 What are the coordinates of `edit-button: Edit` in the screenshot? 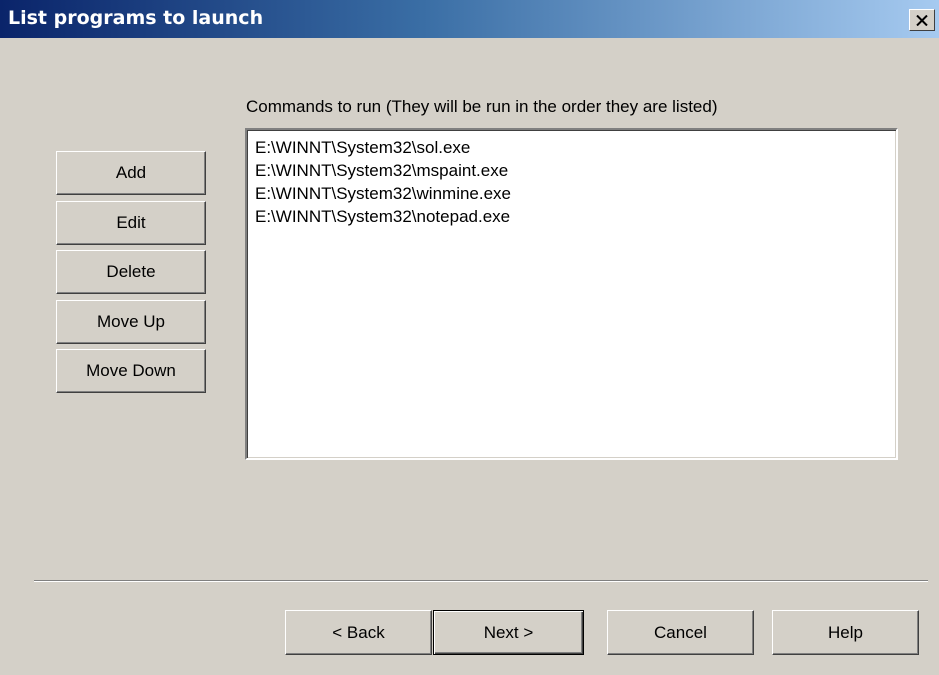 It's located at (131, 223).